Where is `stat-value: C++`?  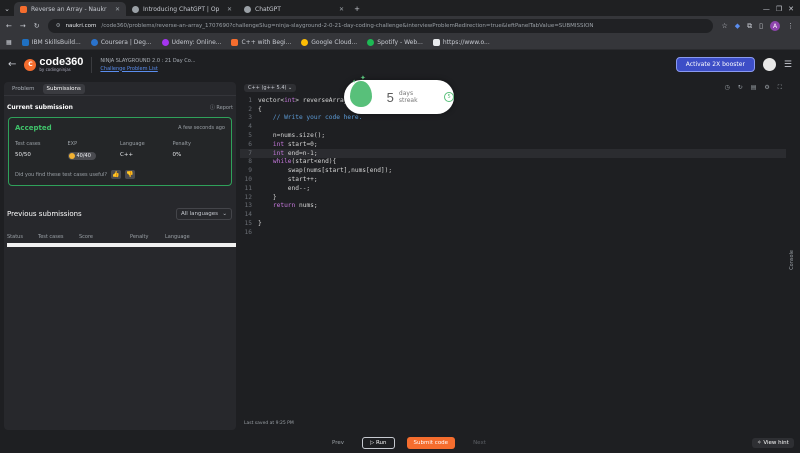 stat-value: C++ is located at coordinates (127, 155).